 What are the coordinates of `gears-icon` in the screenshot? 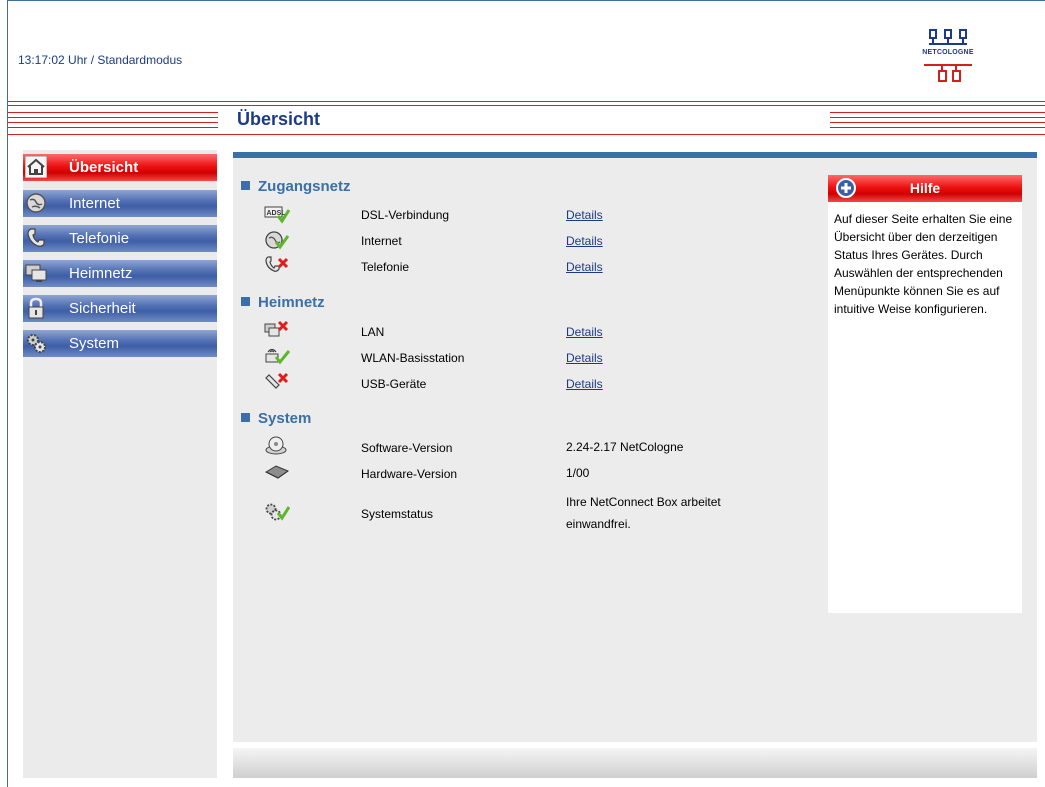 It's located at (36, 343).